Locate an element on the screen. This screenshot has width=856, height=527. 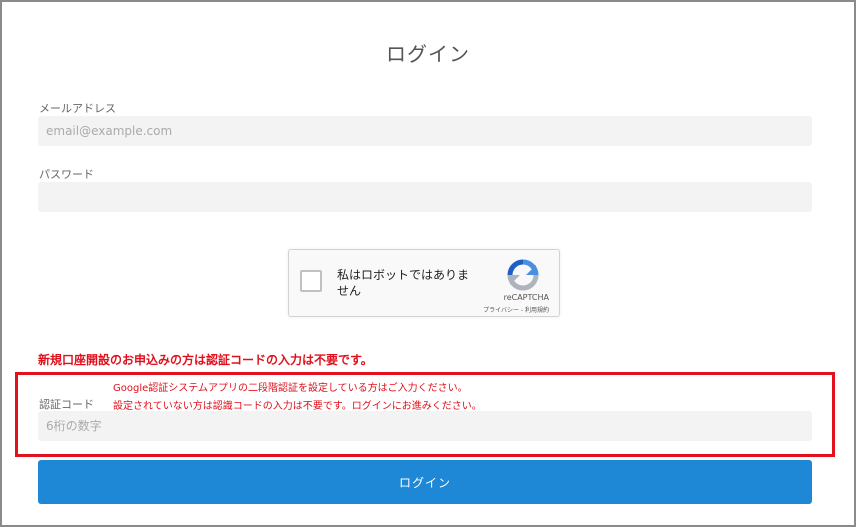
recaptcha-privacy-link: プライバシー is located at coordinates (501, 310).